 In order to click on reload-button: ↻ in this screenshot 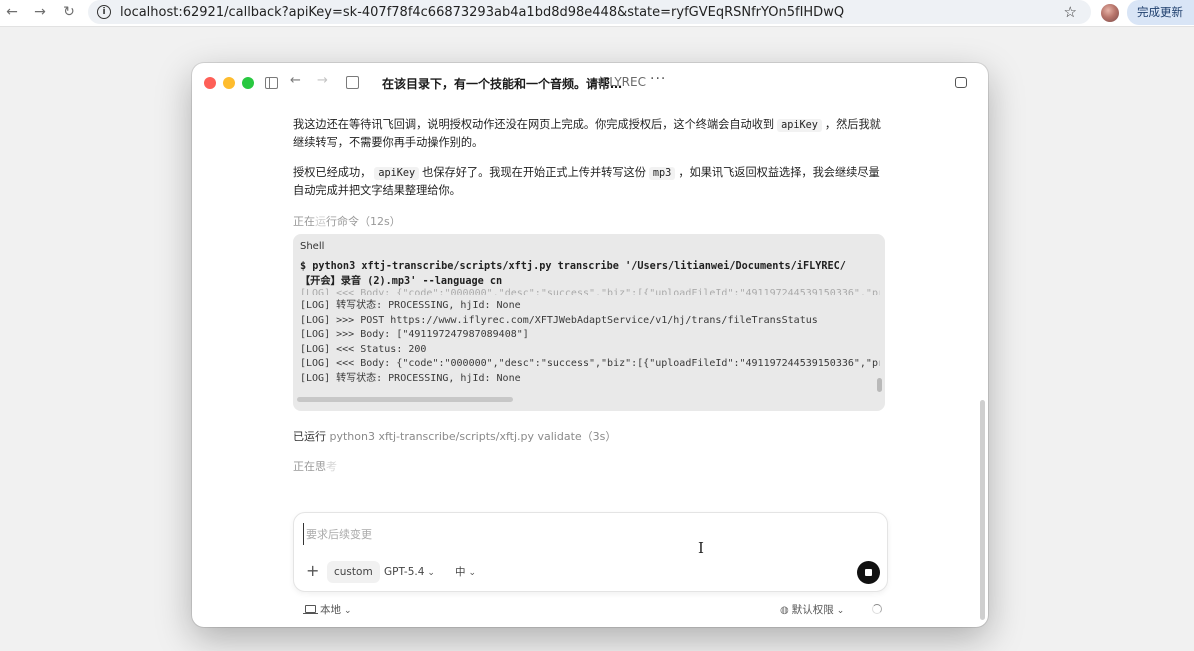, I will do `click(69, 12)`.